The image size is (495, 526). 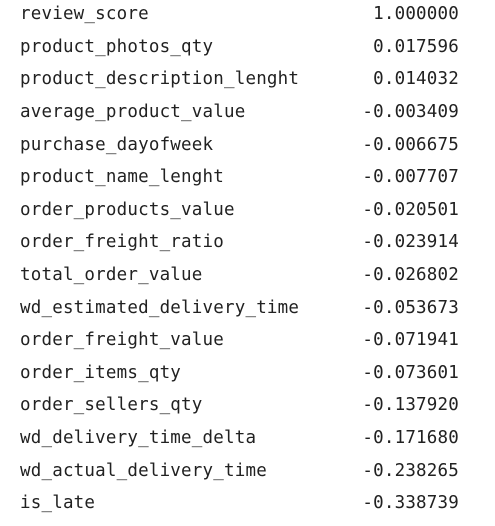 I want to click on row-label: product_photos_qty, so click(x=117, y=46).